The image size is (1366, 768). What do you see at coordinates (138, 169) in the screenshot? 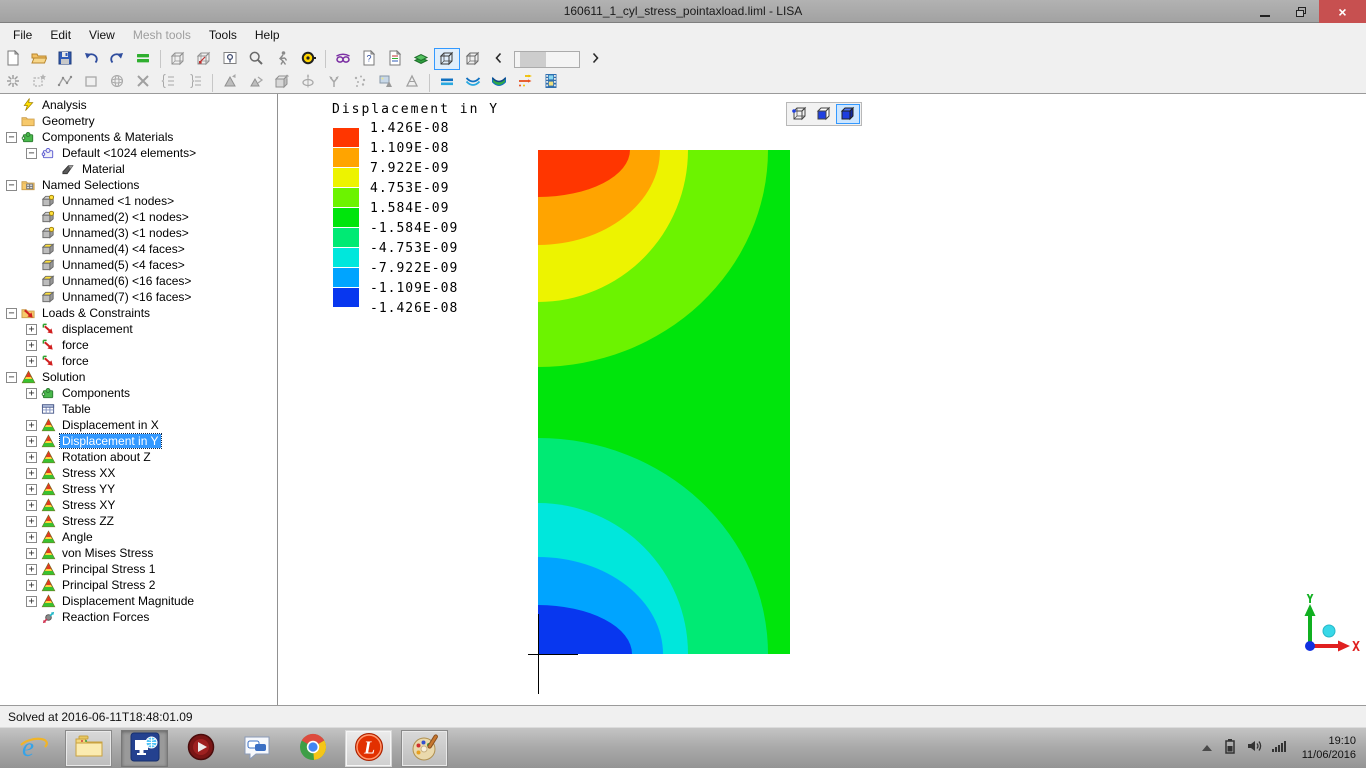
I see `tree-item-material: Material` at bounding box center [138, 169].